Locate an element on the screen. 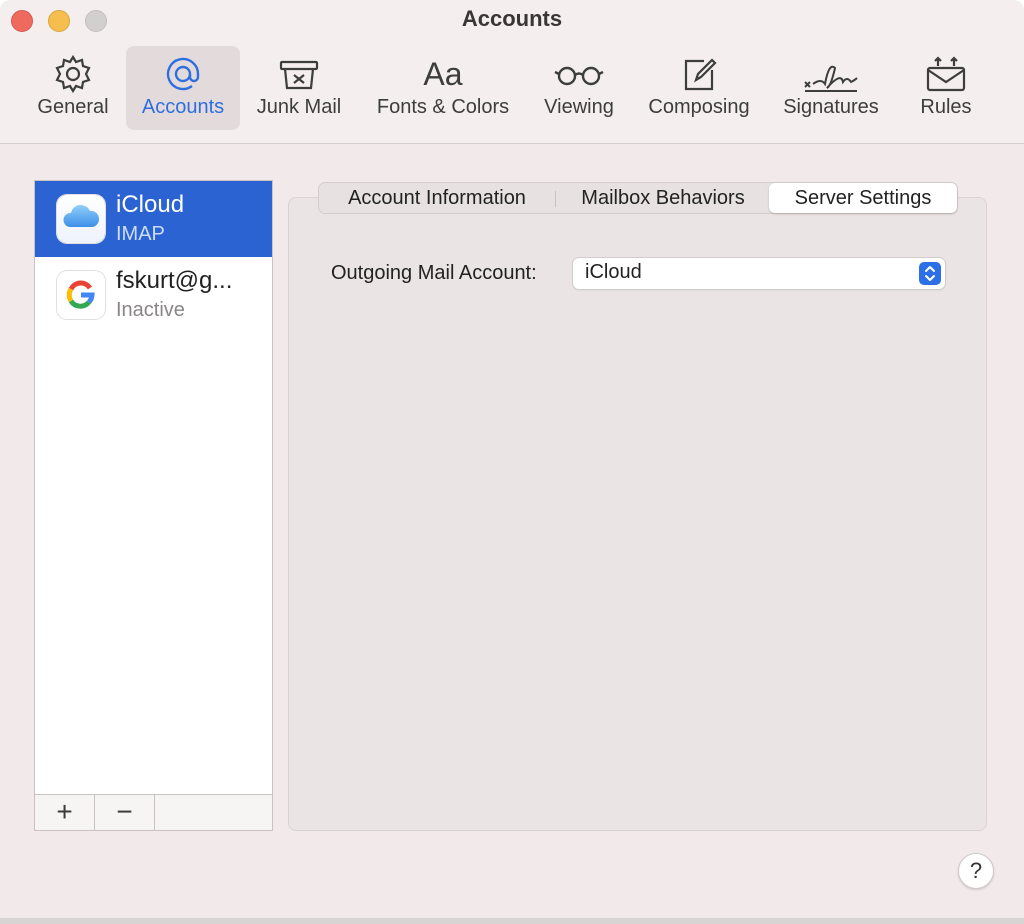 The height and width of the screenshot is (924, 1024). toolbar-rules: Rules is located at coordinates (946, 88).